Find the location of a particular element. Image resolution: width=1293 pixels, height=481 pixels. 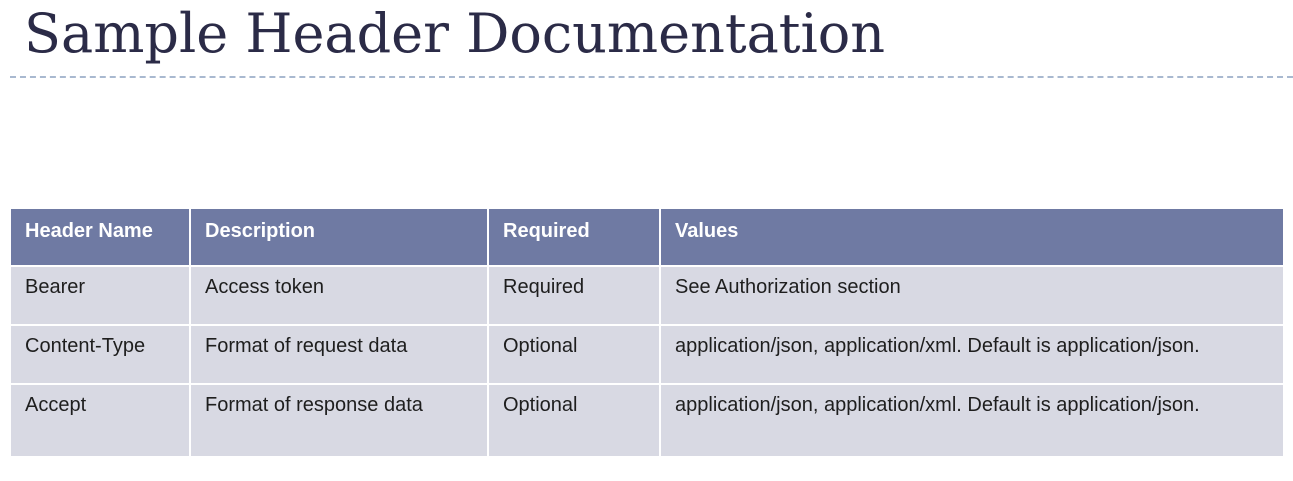

cell-required: Required is located at coordinates (574, 295).